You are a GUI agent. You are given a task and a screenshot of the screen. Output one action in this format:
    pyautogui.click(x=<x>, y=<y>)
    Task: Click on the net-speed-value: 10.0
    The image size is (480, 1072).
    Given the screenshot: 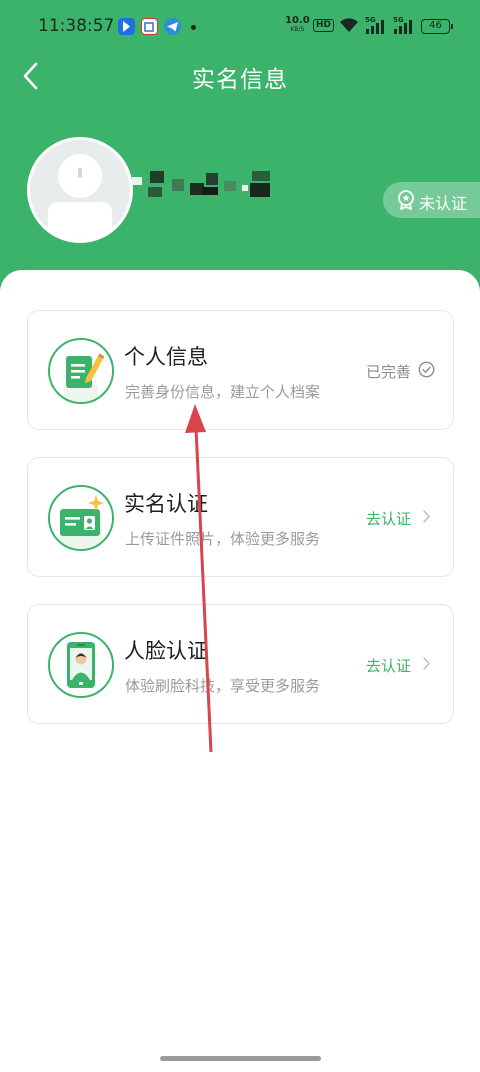 What is the action you would take?
    pyautogui.click(x=297, y=20)
    